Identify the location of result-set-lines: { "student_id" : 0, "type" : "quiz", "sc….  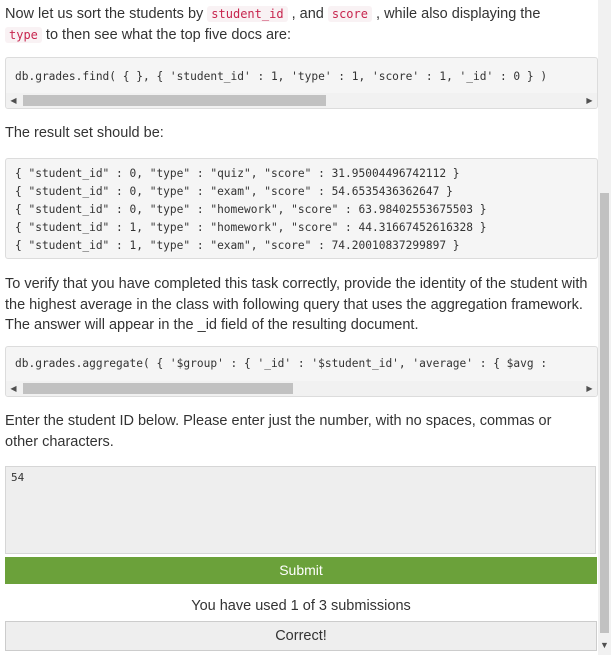
(246, 210).